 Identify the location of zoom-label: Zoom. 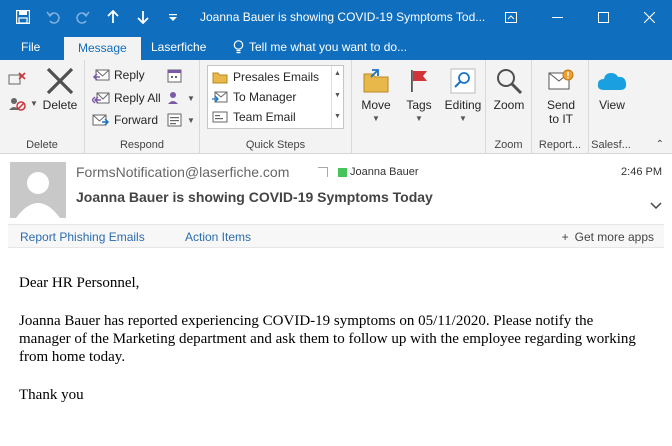
(509, 105).